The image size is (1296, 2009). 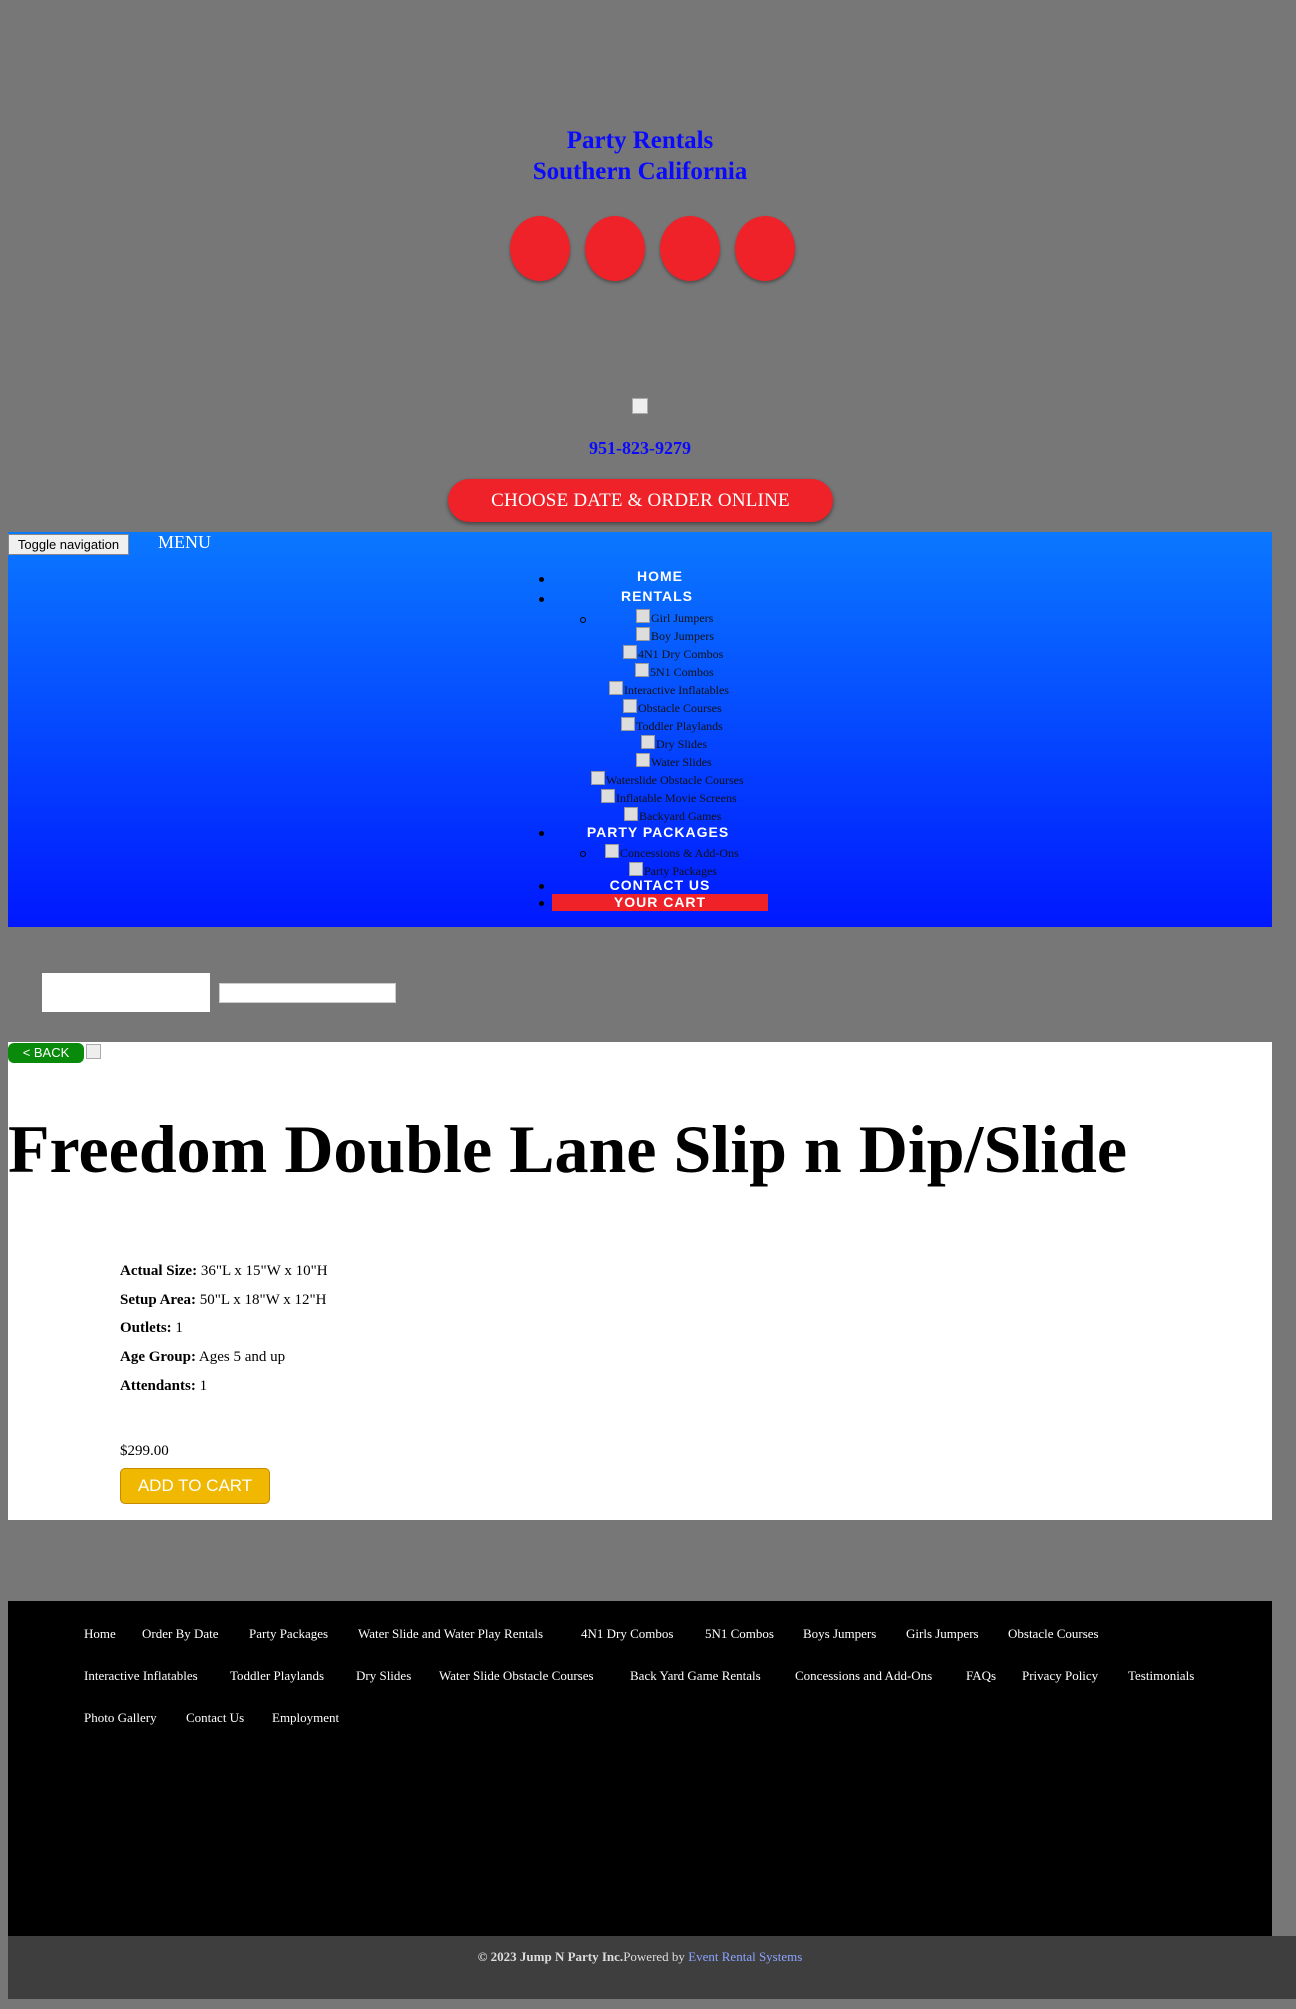 I want to click on product-title: Freedom Double Lane Slip n Dip/Slide, so click(x=568, y=1149).